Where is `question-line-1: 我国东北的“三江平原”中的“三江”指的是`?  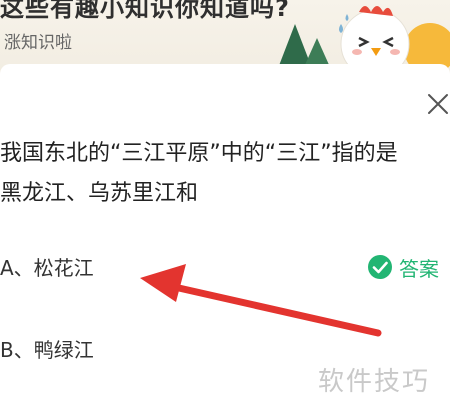 question-line-1: 我国东北的“三江平原”中的“三江”指的是 is located at coordinates (199, 153).